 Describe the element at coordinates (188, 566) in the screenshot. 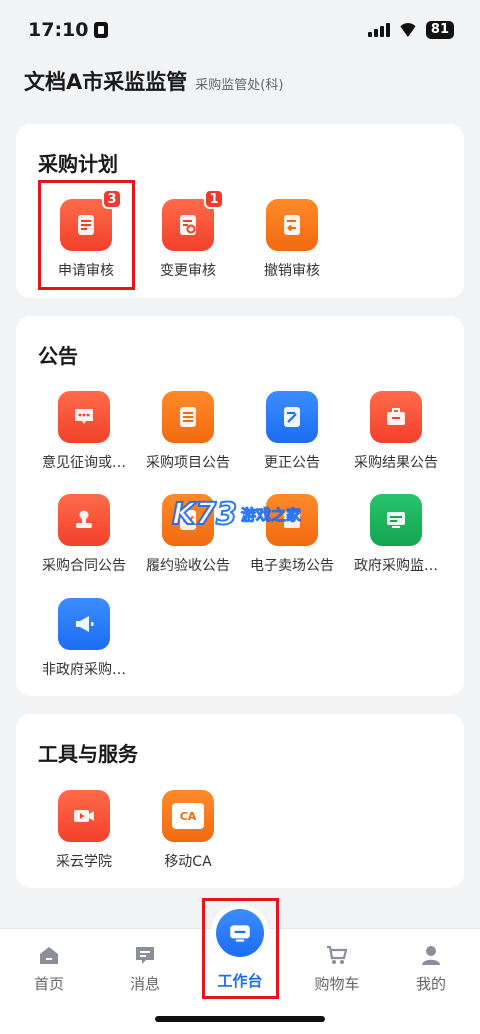

I see `item-label: 履约验收公告` at that location.